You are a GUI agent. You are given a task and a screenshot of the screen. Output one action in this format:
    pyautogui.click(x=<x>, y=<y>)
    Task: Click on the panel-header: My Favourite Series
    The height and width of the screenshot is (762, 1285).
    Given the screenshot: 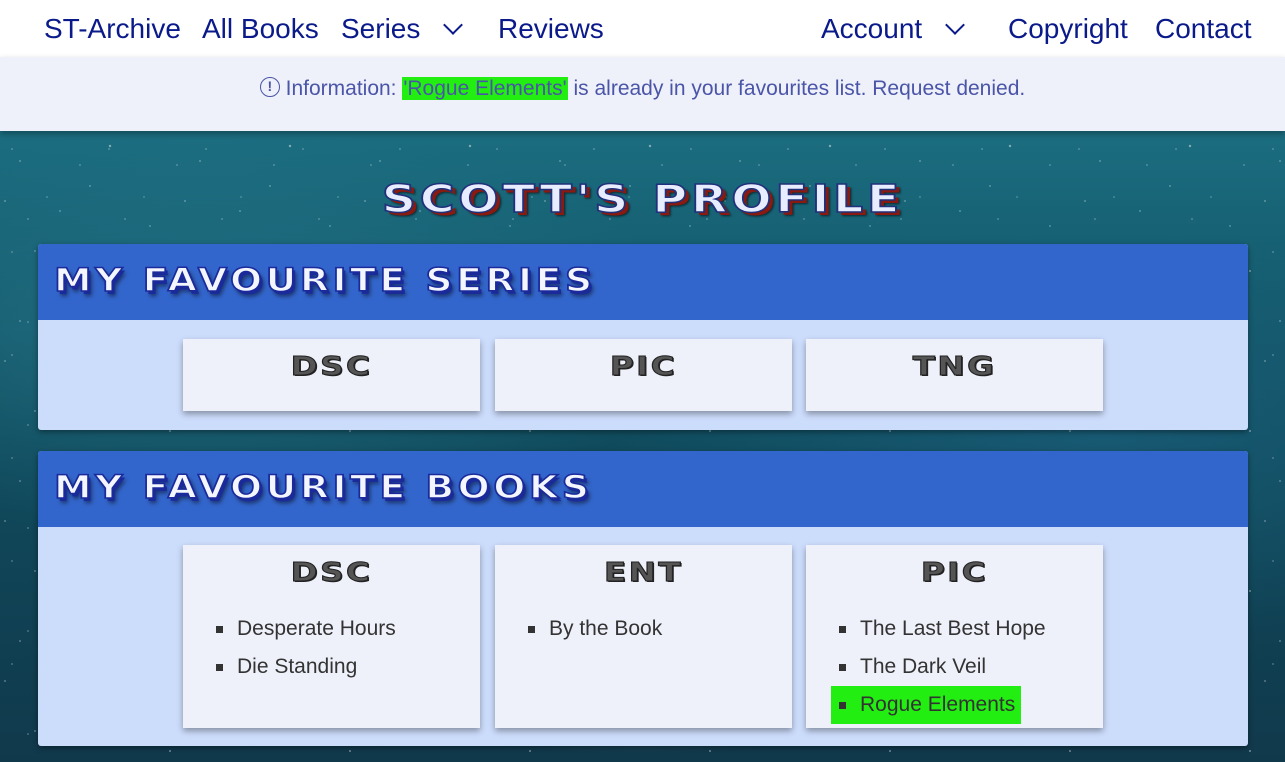 What is the action you would take?
    pyautogui.click(x=643, y=282)
    